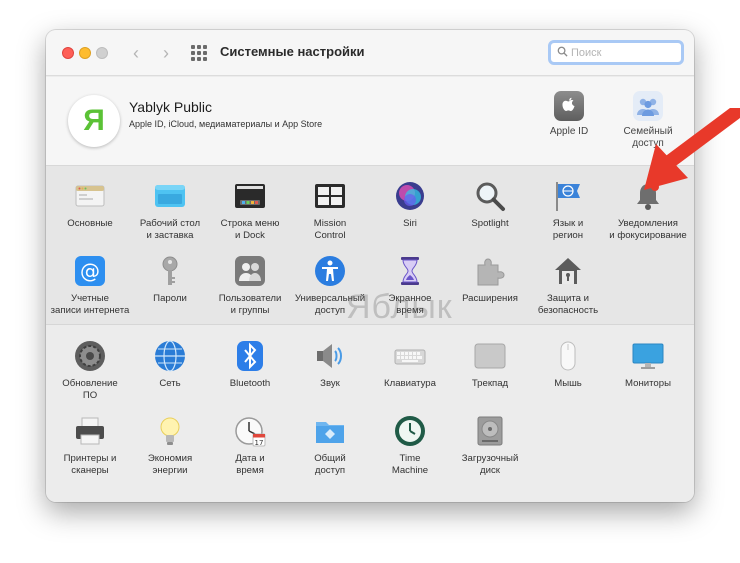  What do you see at coordinates (250, 229) in the screenshot?
I see `pref-dock-label: Строка меню и Dock` at bounding box center [250, 229].